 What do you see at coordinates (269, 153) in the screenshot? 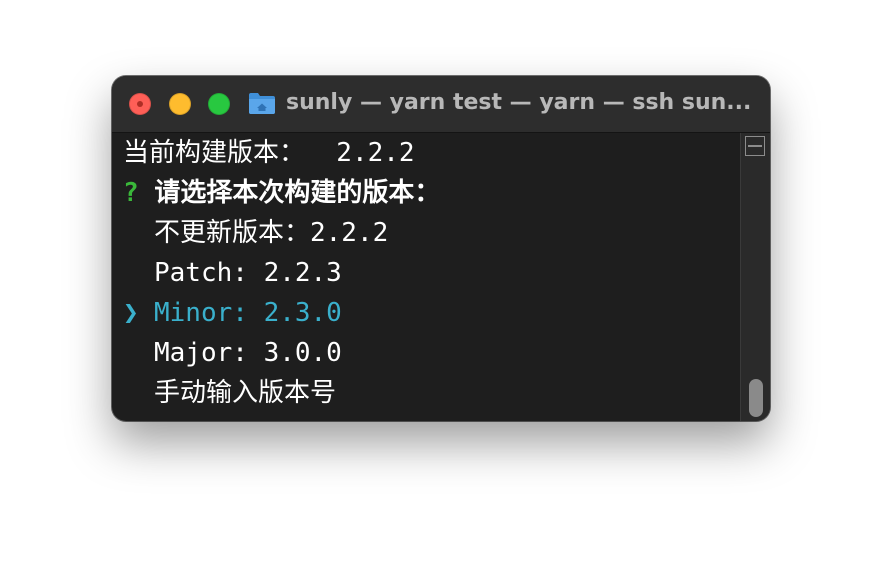
I see `current-version-line: 当前构建版本： 2.2.2` at bounding box center [269, 153].